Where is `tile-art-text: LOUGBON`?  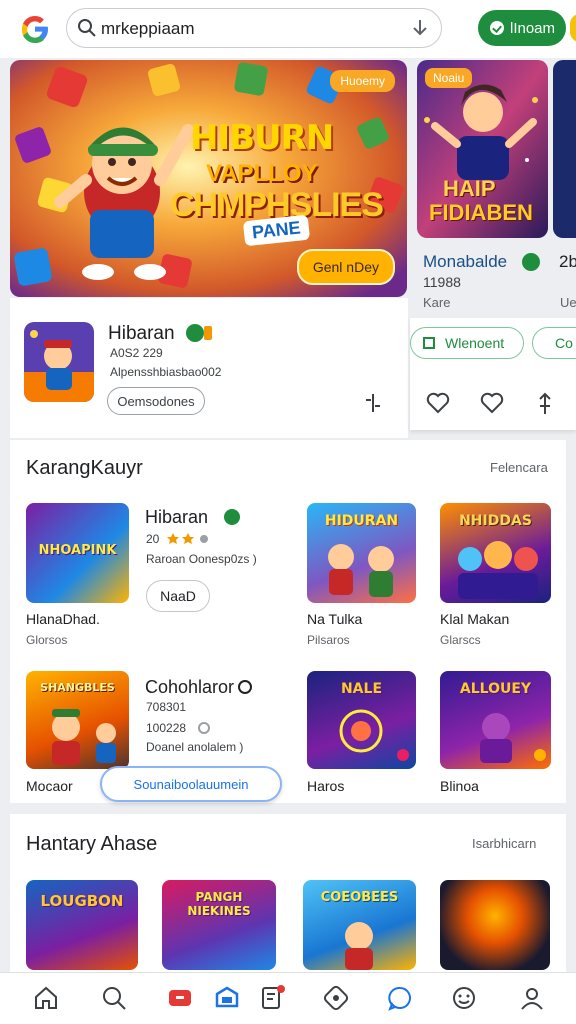
tile-art-text: LOUGBON is located at coordinates (82, 901).